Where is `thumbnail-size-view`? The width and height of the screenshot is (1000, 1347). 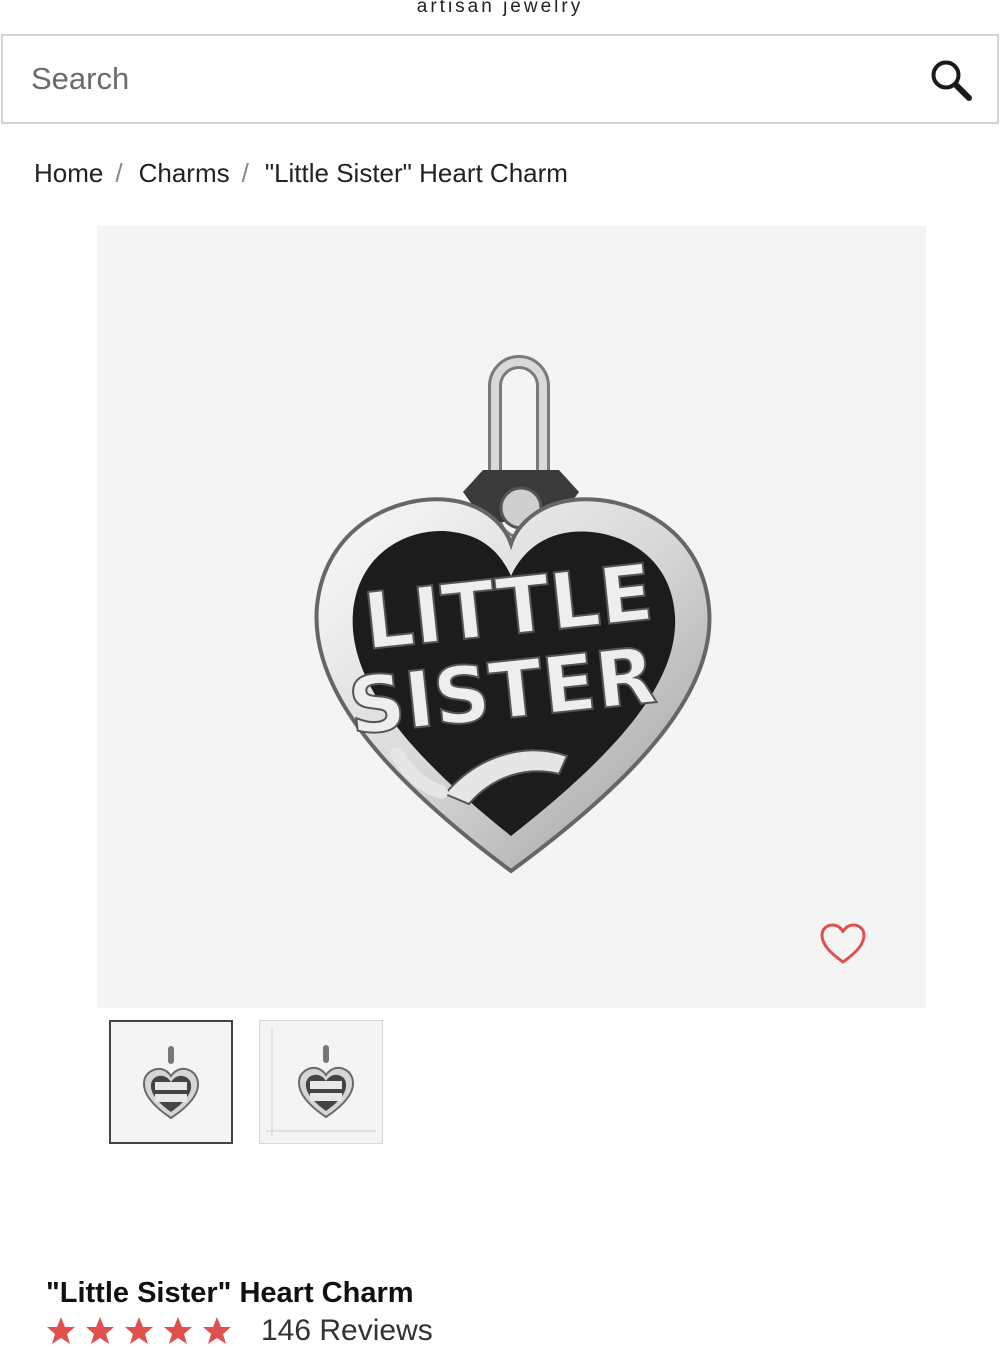
thumbnail-size-view is located at coordinates (321, 1082).